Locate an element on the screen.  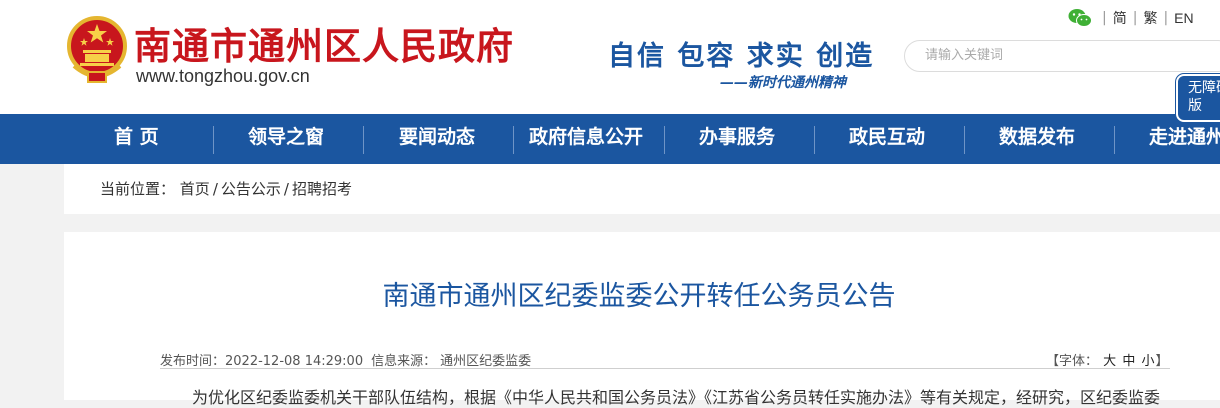
font-size-medium: 中 is located at coordinates (1128, 361).